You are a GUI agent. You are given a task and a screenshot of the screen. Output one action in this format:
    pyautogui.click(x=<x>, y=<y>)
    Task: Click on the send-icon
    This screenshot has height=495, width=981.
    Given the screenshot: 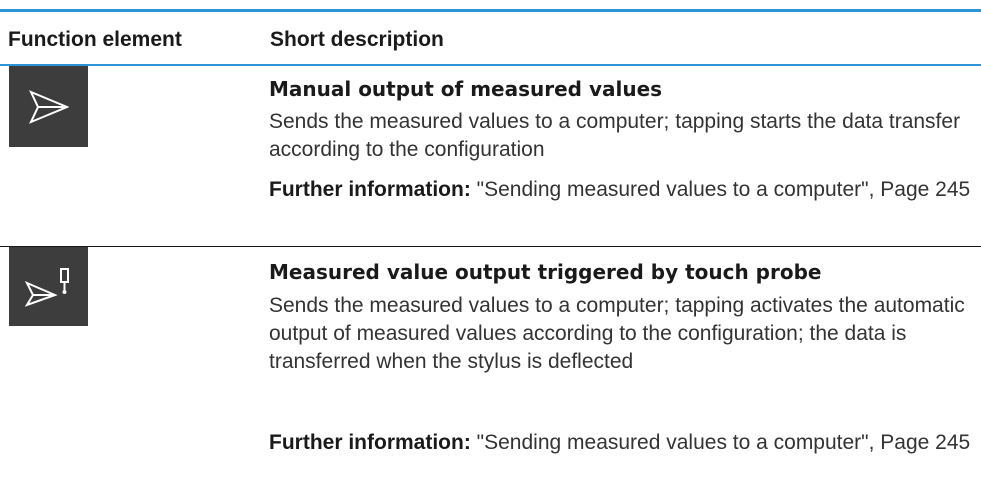 What is the action you would take?
    pyautogui.click(x=48, y=106)
    